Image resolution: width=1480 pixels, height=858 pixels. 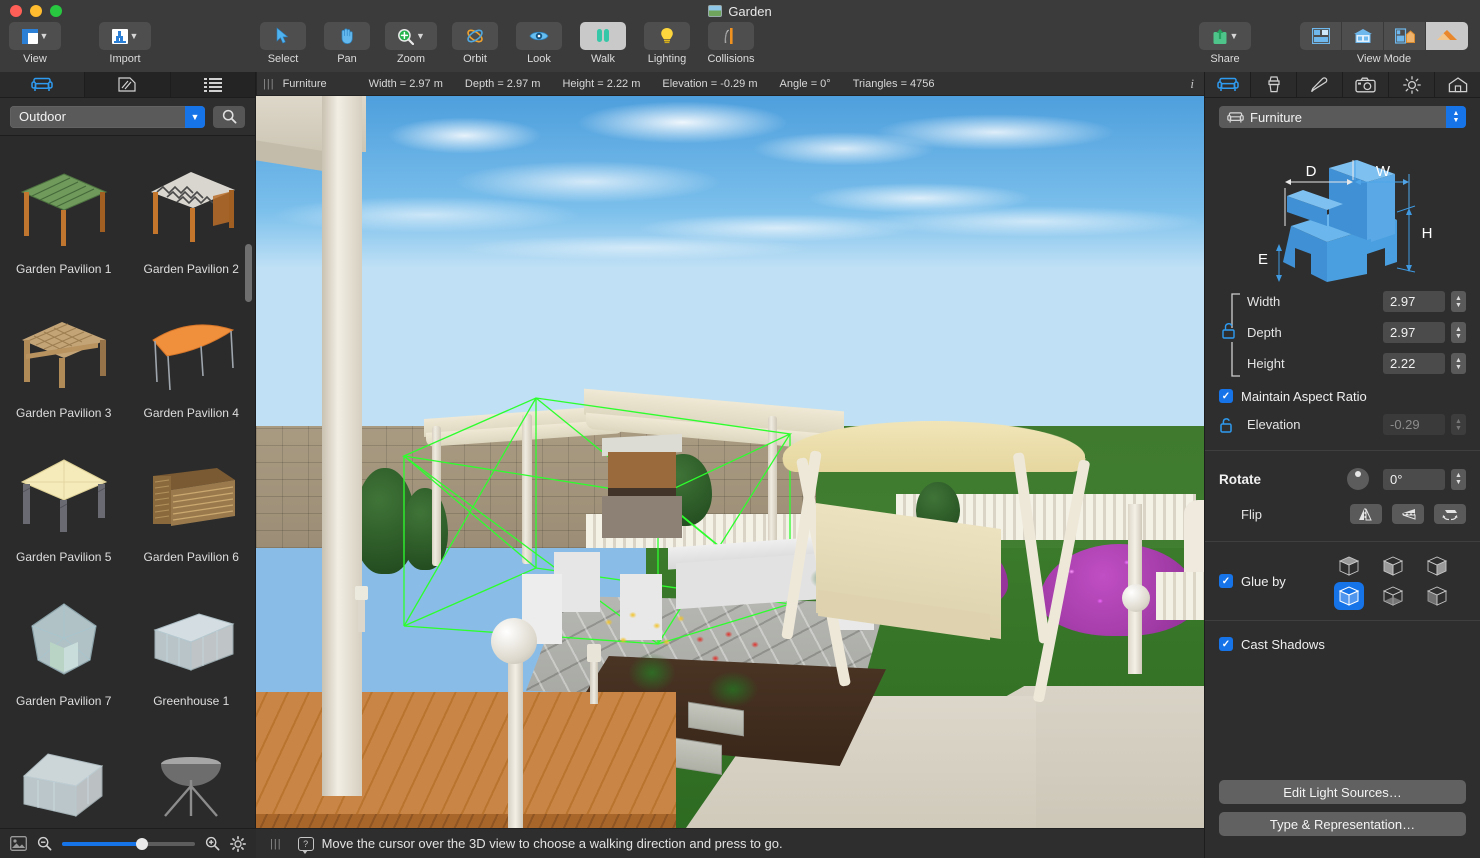 What do you see at coordinates (1226, 644) in the screenshot?
I see `cast-shadows-checkbox: ✓` at bounding box center [1226, 644].